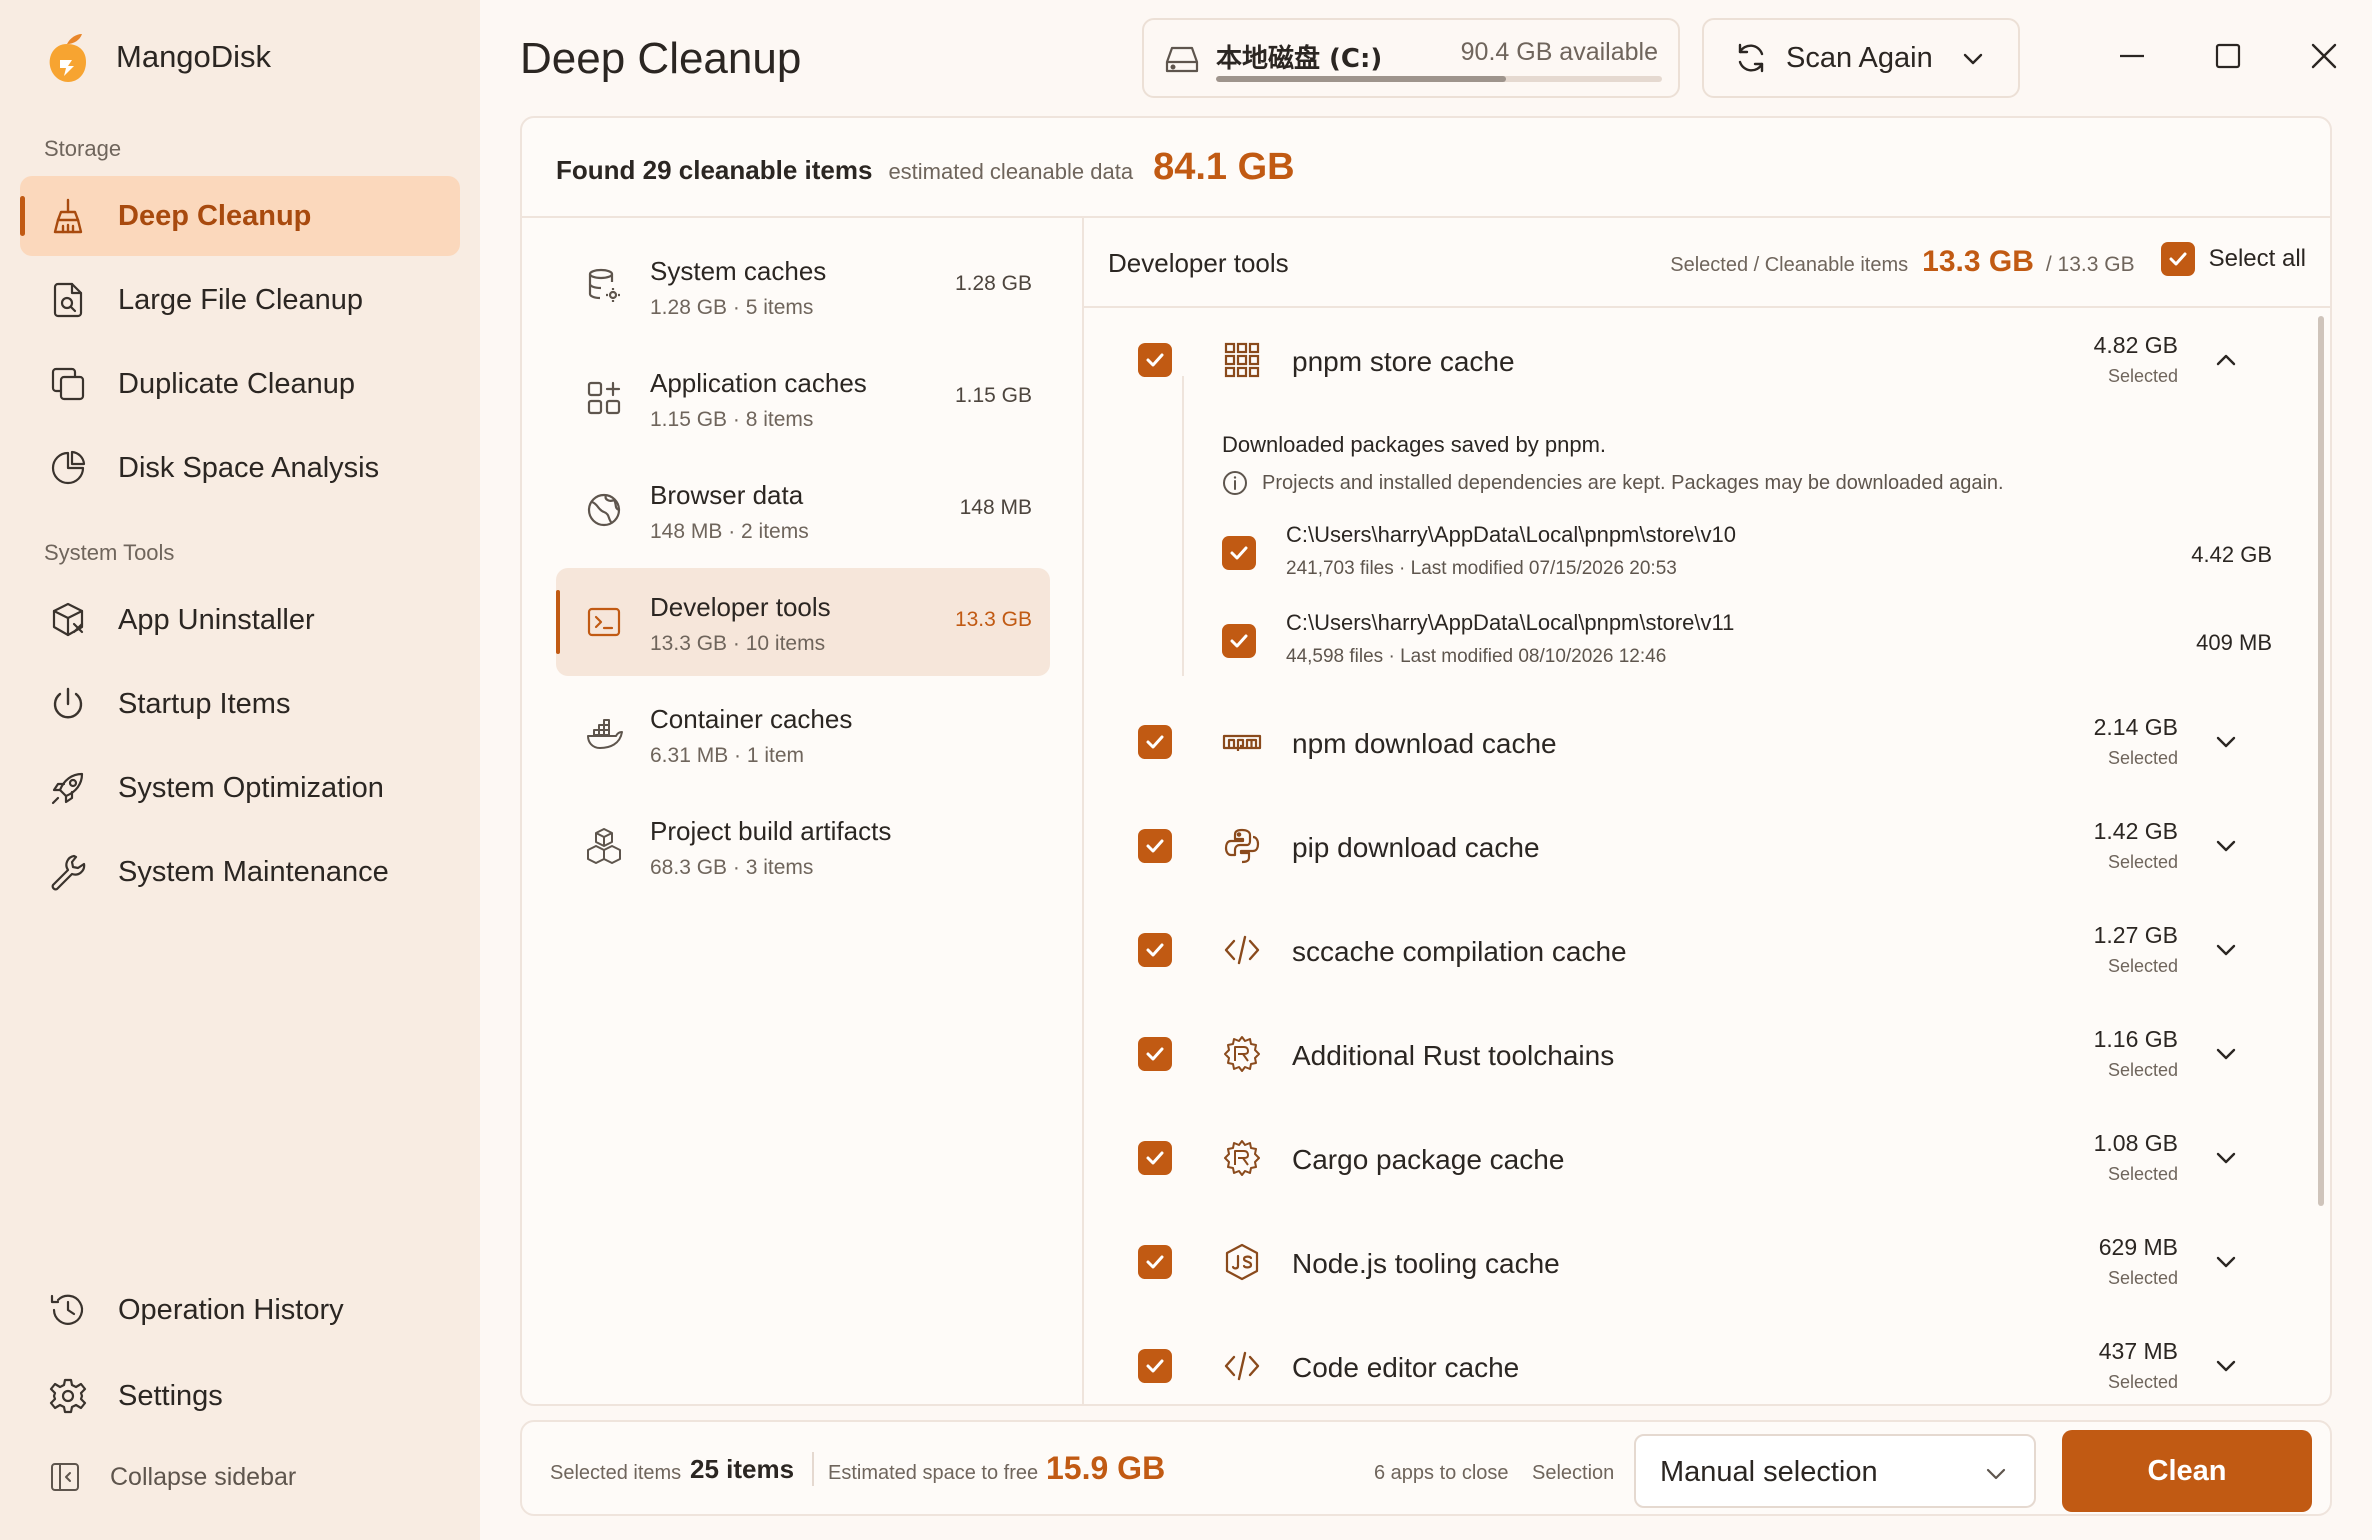 This screenshot has height=1540, width=2372. Describe the element at coordinates (803, 734) in the screenshot. I see `category-container-caches: Container caches 6.31 MB · 1 item` at that location.